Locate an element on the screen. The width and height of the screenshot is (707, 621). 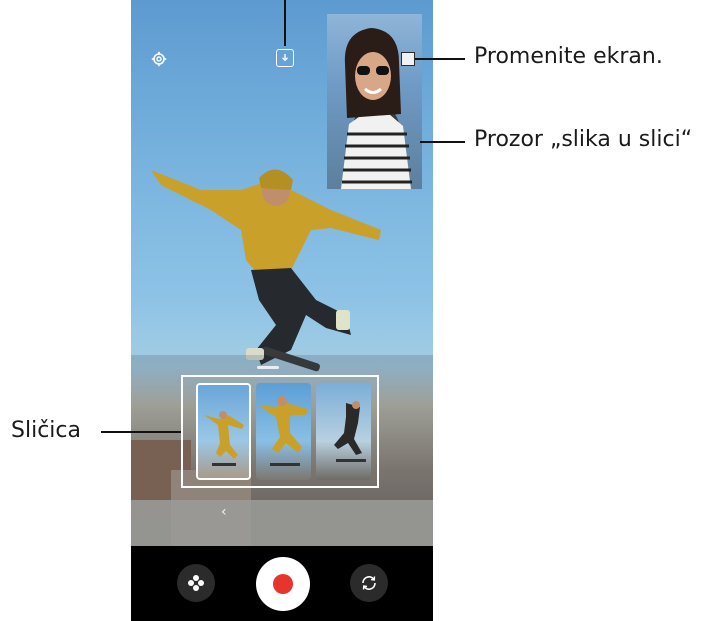
download-icon is located at coordinates (285, 58).